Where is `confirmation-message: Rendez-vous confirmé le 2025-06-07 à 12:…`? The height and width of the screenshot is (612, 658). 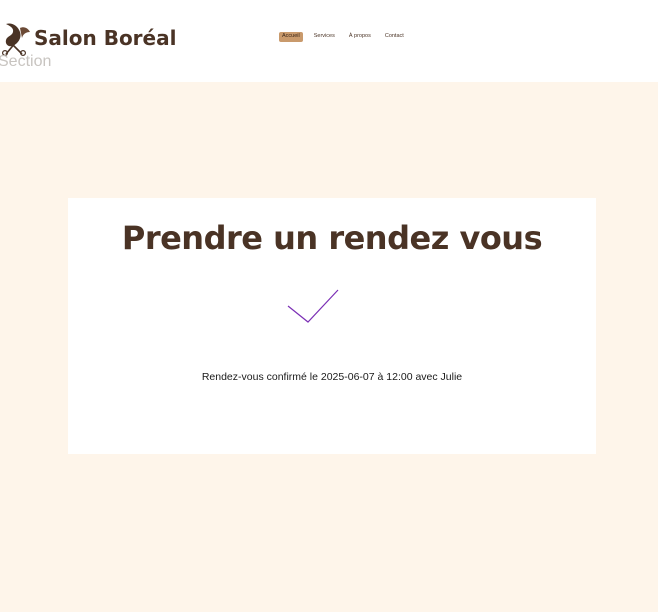
confirmation-message: Rendez-vous confirmé le 2025-06-07 à 12:… is located at coordinates (332, 377).